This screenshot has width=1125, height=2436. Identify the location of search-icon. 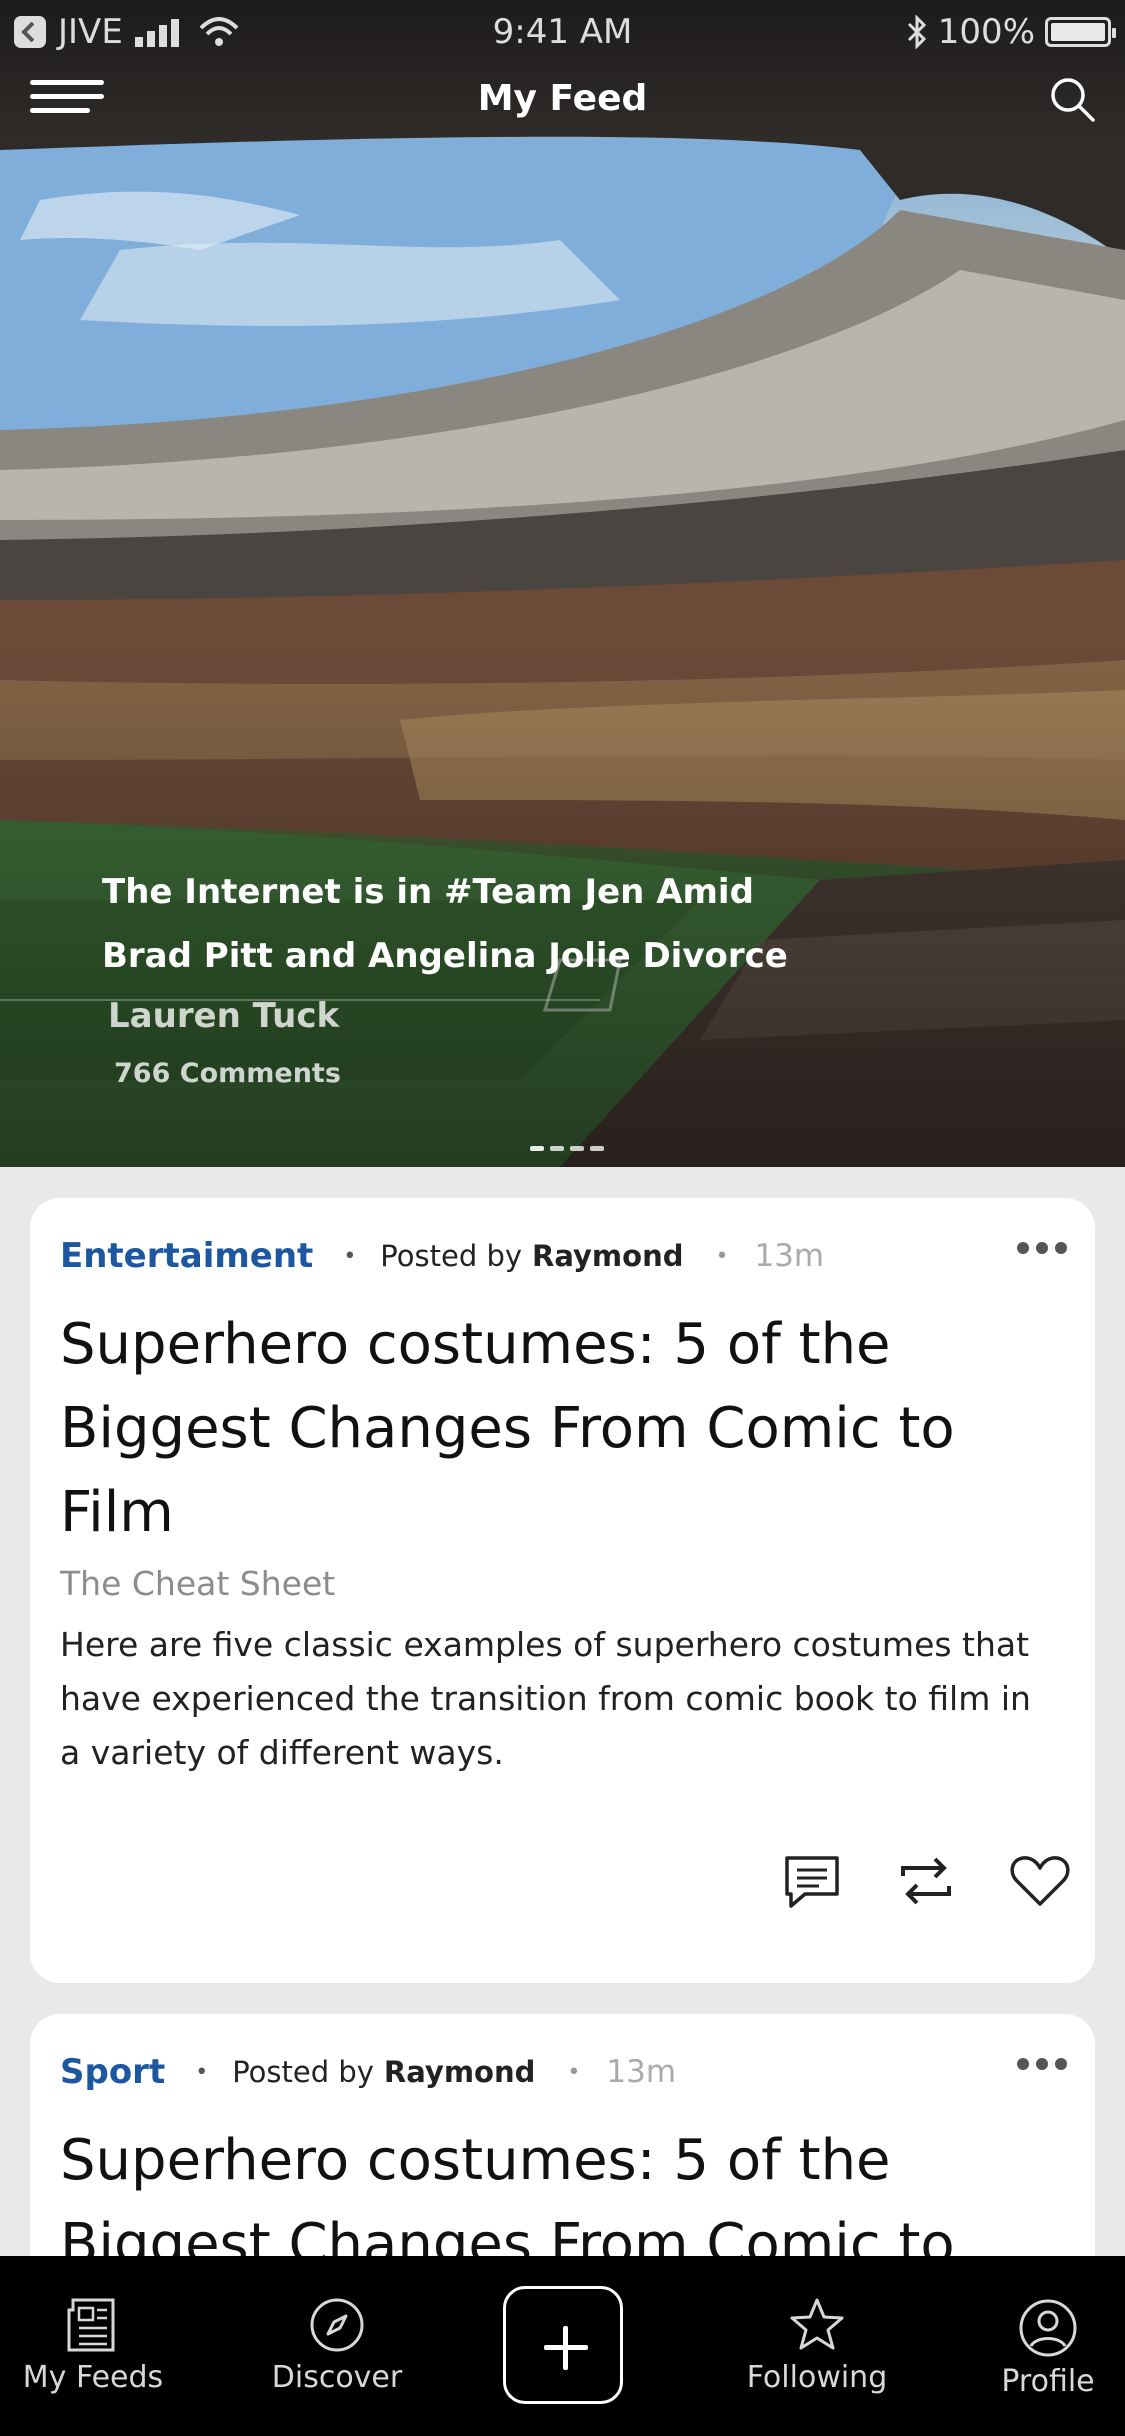
(1072, 99).